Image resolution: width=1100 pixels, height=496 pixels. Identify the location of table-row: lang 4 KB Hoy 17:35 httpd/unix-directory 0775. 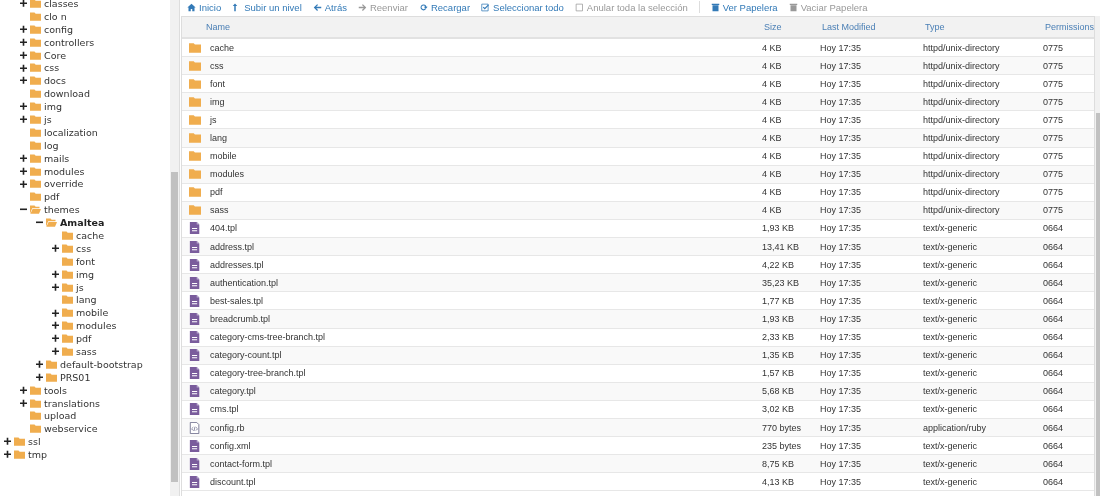
(638, 138).